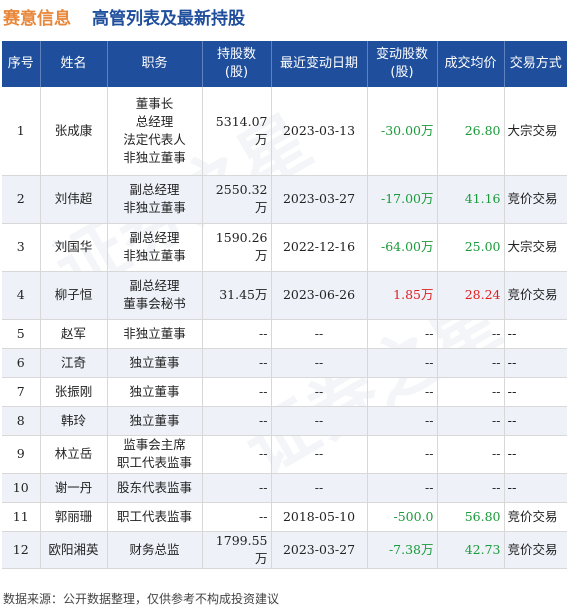 The image size is (569, 608). I want to click on shares-change: -7.38万, so click(402, 550).